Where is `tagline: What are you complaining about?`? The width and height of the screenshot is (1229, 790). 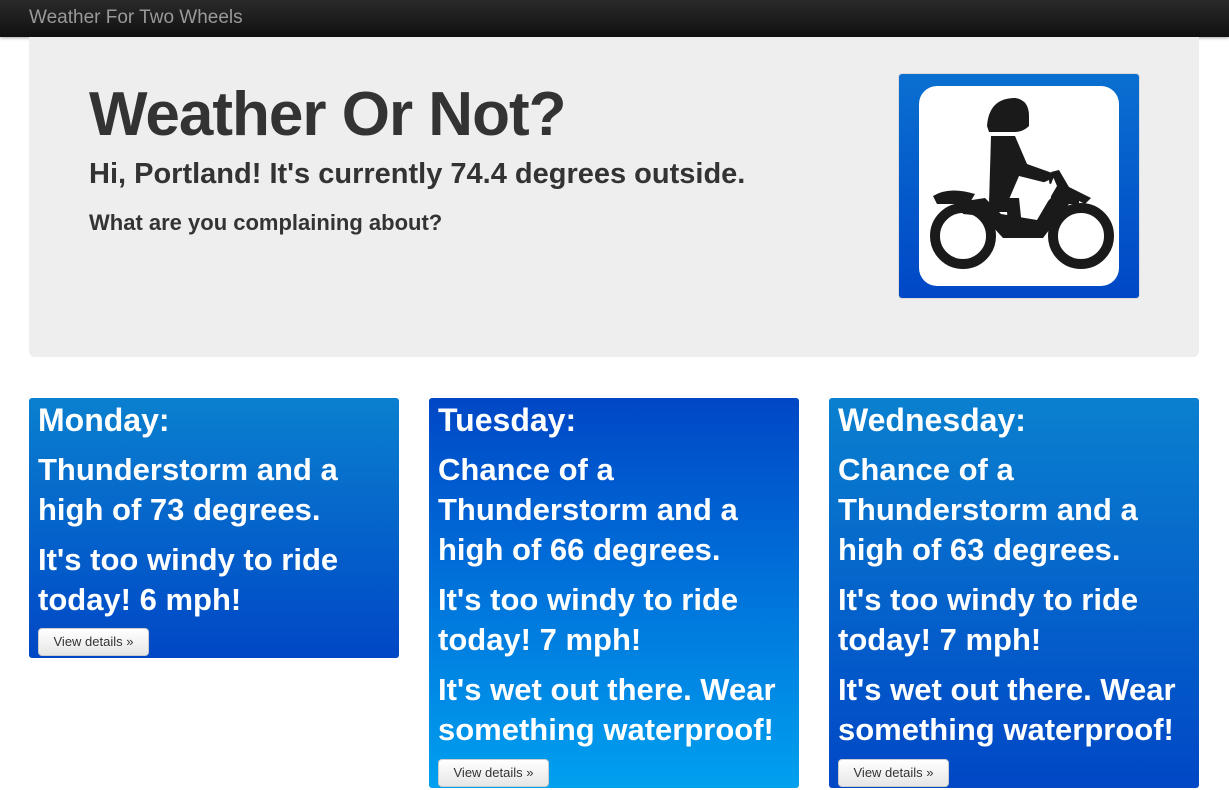
tagline: What are you complaining about? is located at coordinates (266, 222).